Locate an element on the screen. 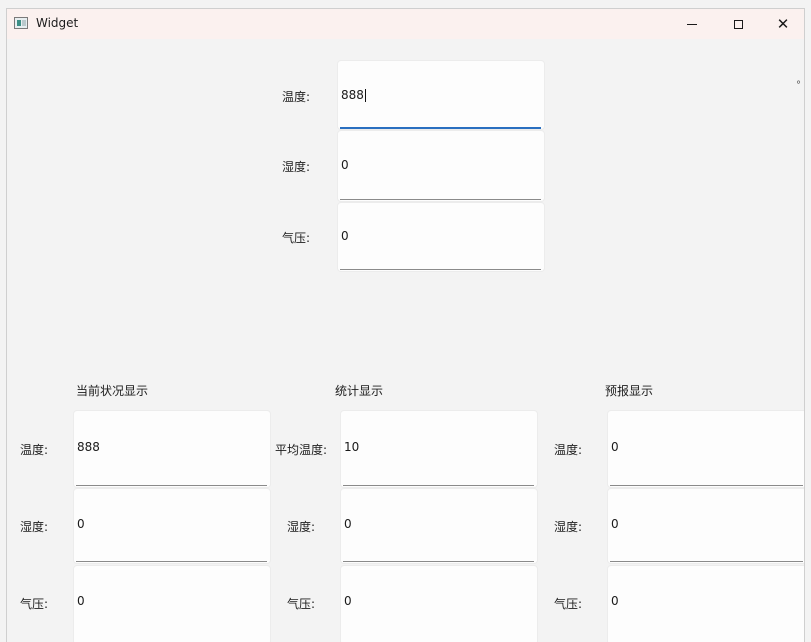  forecast-temperature-field: 0 is located at coordinates (706, 449).